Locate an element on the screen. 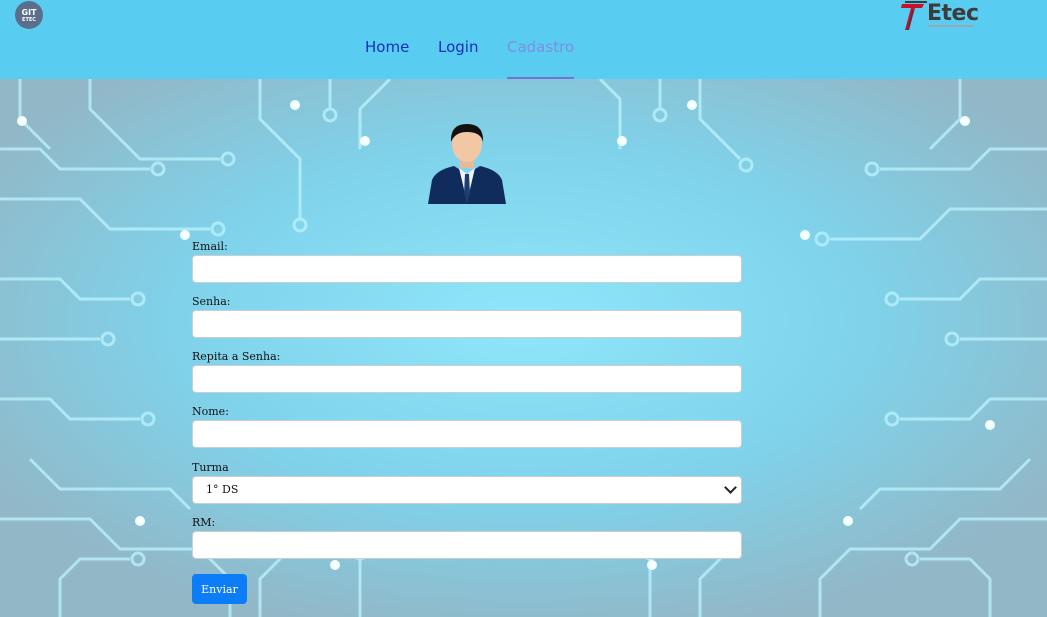  turma-group: Turma 1° DS is located at coordinates (467, 482).